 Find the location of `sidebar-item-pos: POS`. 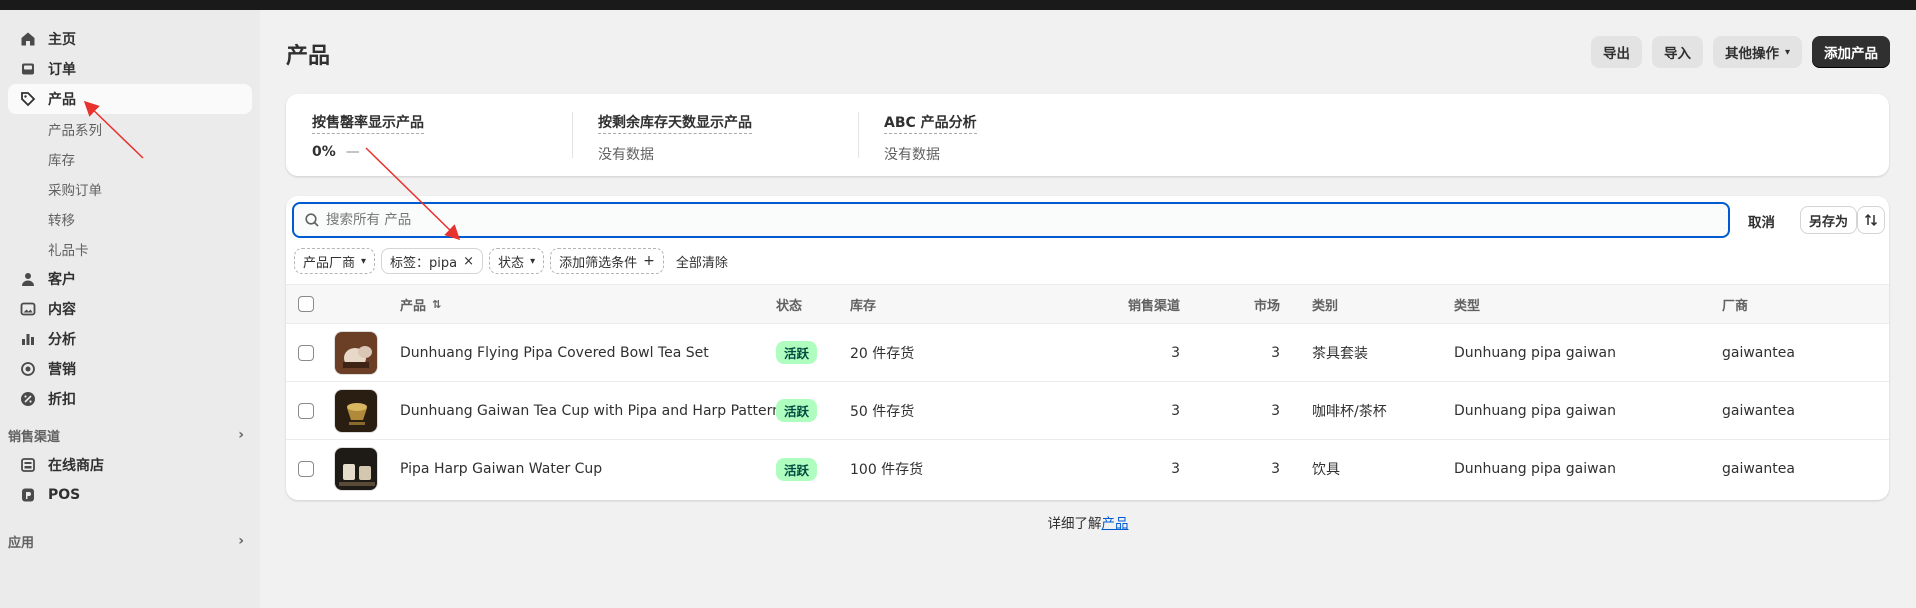

sidebar-item-pos: POS is located at coordinates (130, 495).